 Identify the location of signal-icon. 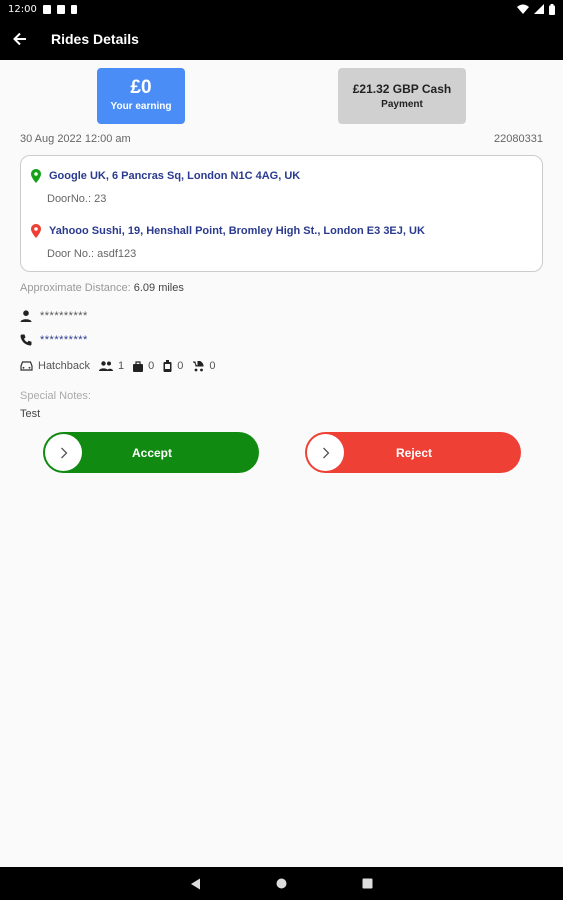
(539, 9).